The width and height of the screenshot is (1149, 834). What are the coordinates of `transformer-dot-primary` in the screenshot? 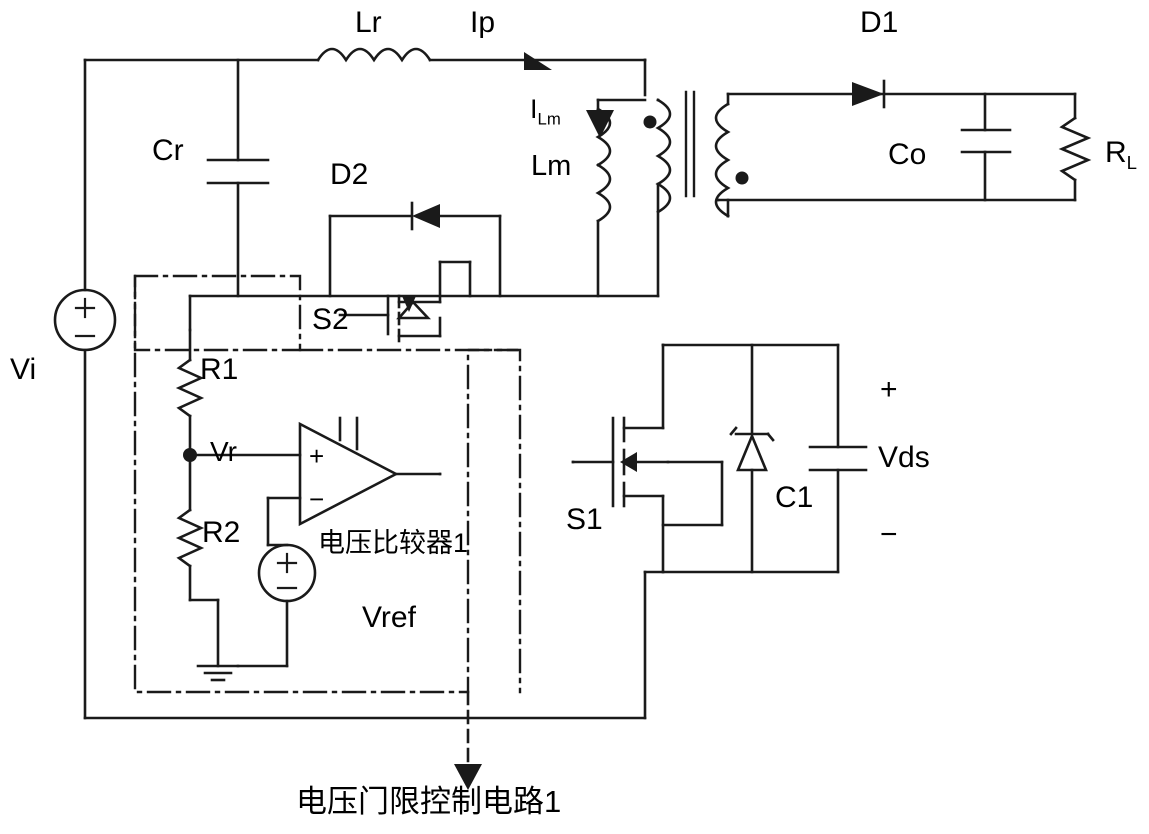 It's located at (650, 122).